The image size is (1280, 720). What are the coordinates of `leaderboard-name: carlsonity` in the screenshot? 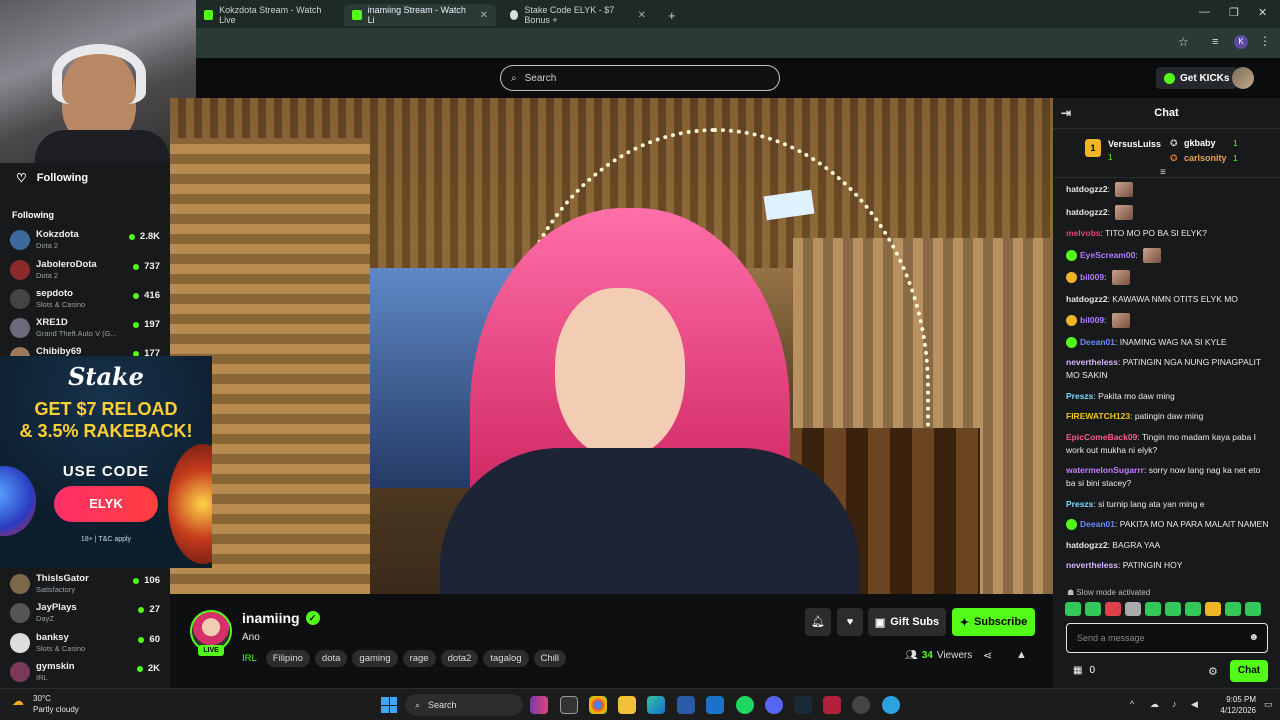 It's located at (1205, 158).